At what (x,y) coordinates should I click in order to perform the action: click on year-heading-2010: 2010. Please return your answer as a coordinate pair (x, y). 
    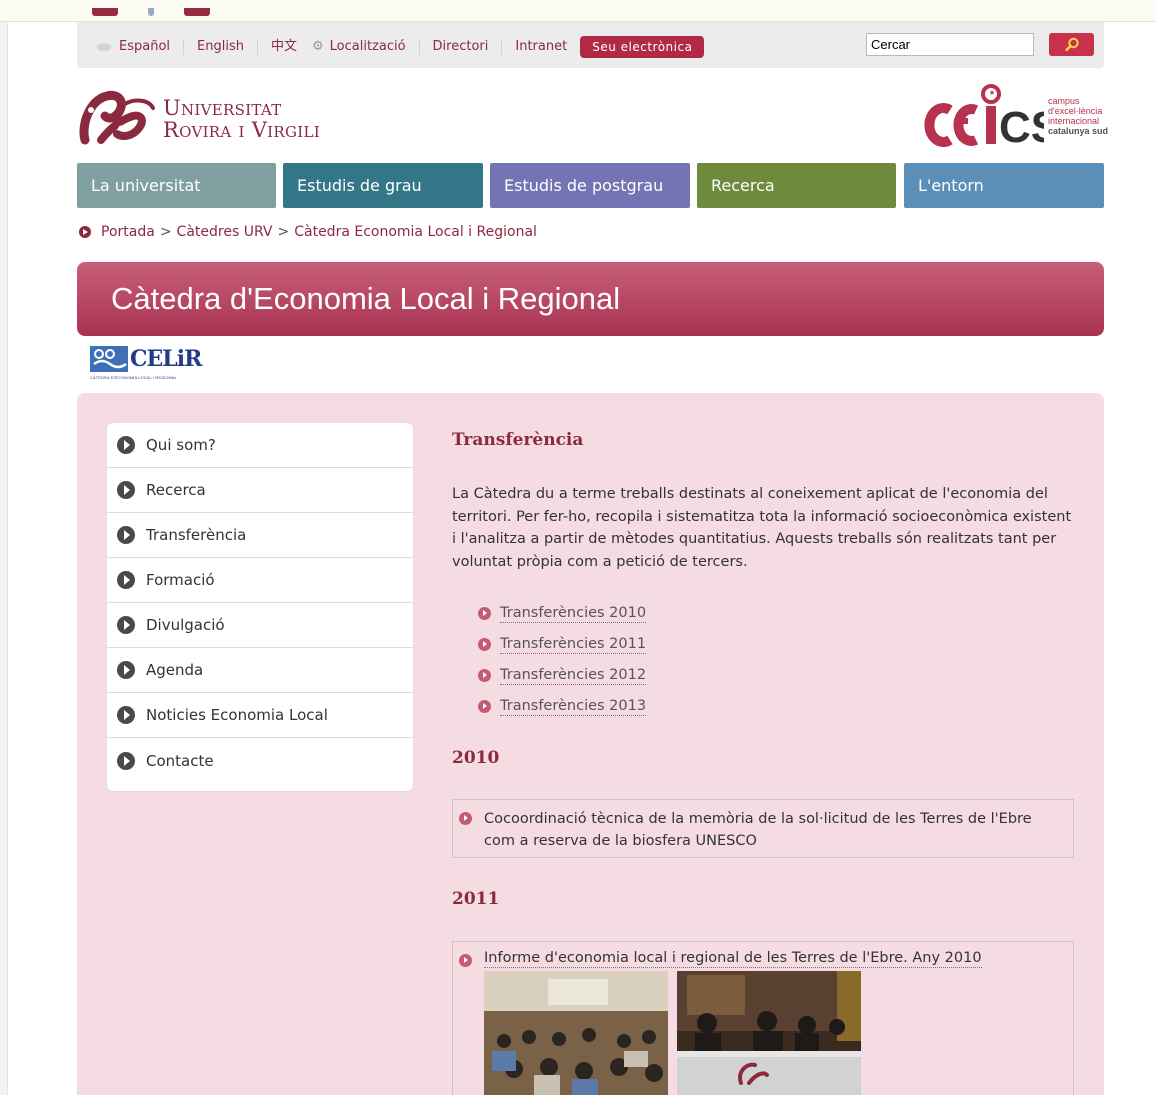
    Looking at the image, I should click on (476, 758).